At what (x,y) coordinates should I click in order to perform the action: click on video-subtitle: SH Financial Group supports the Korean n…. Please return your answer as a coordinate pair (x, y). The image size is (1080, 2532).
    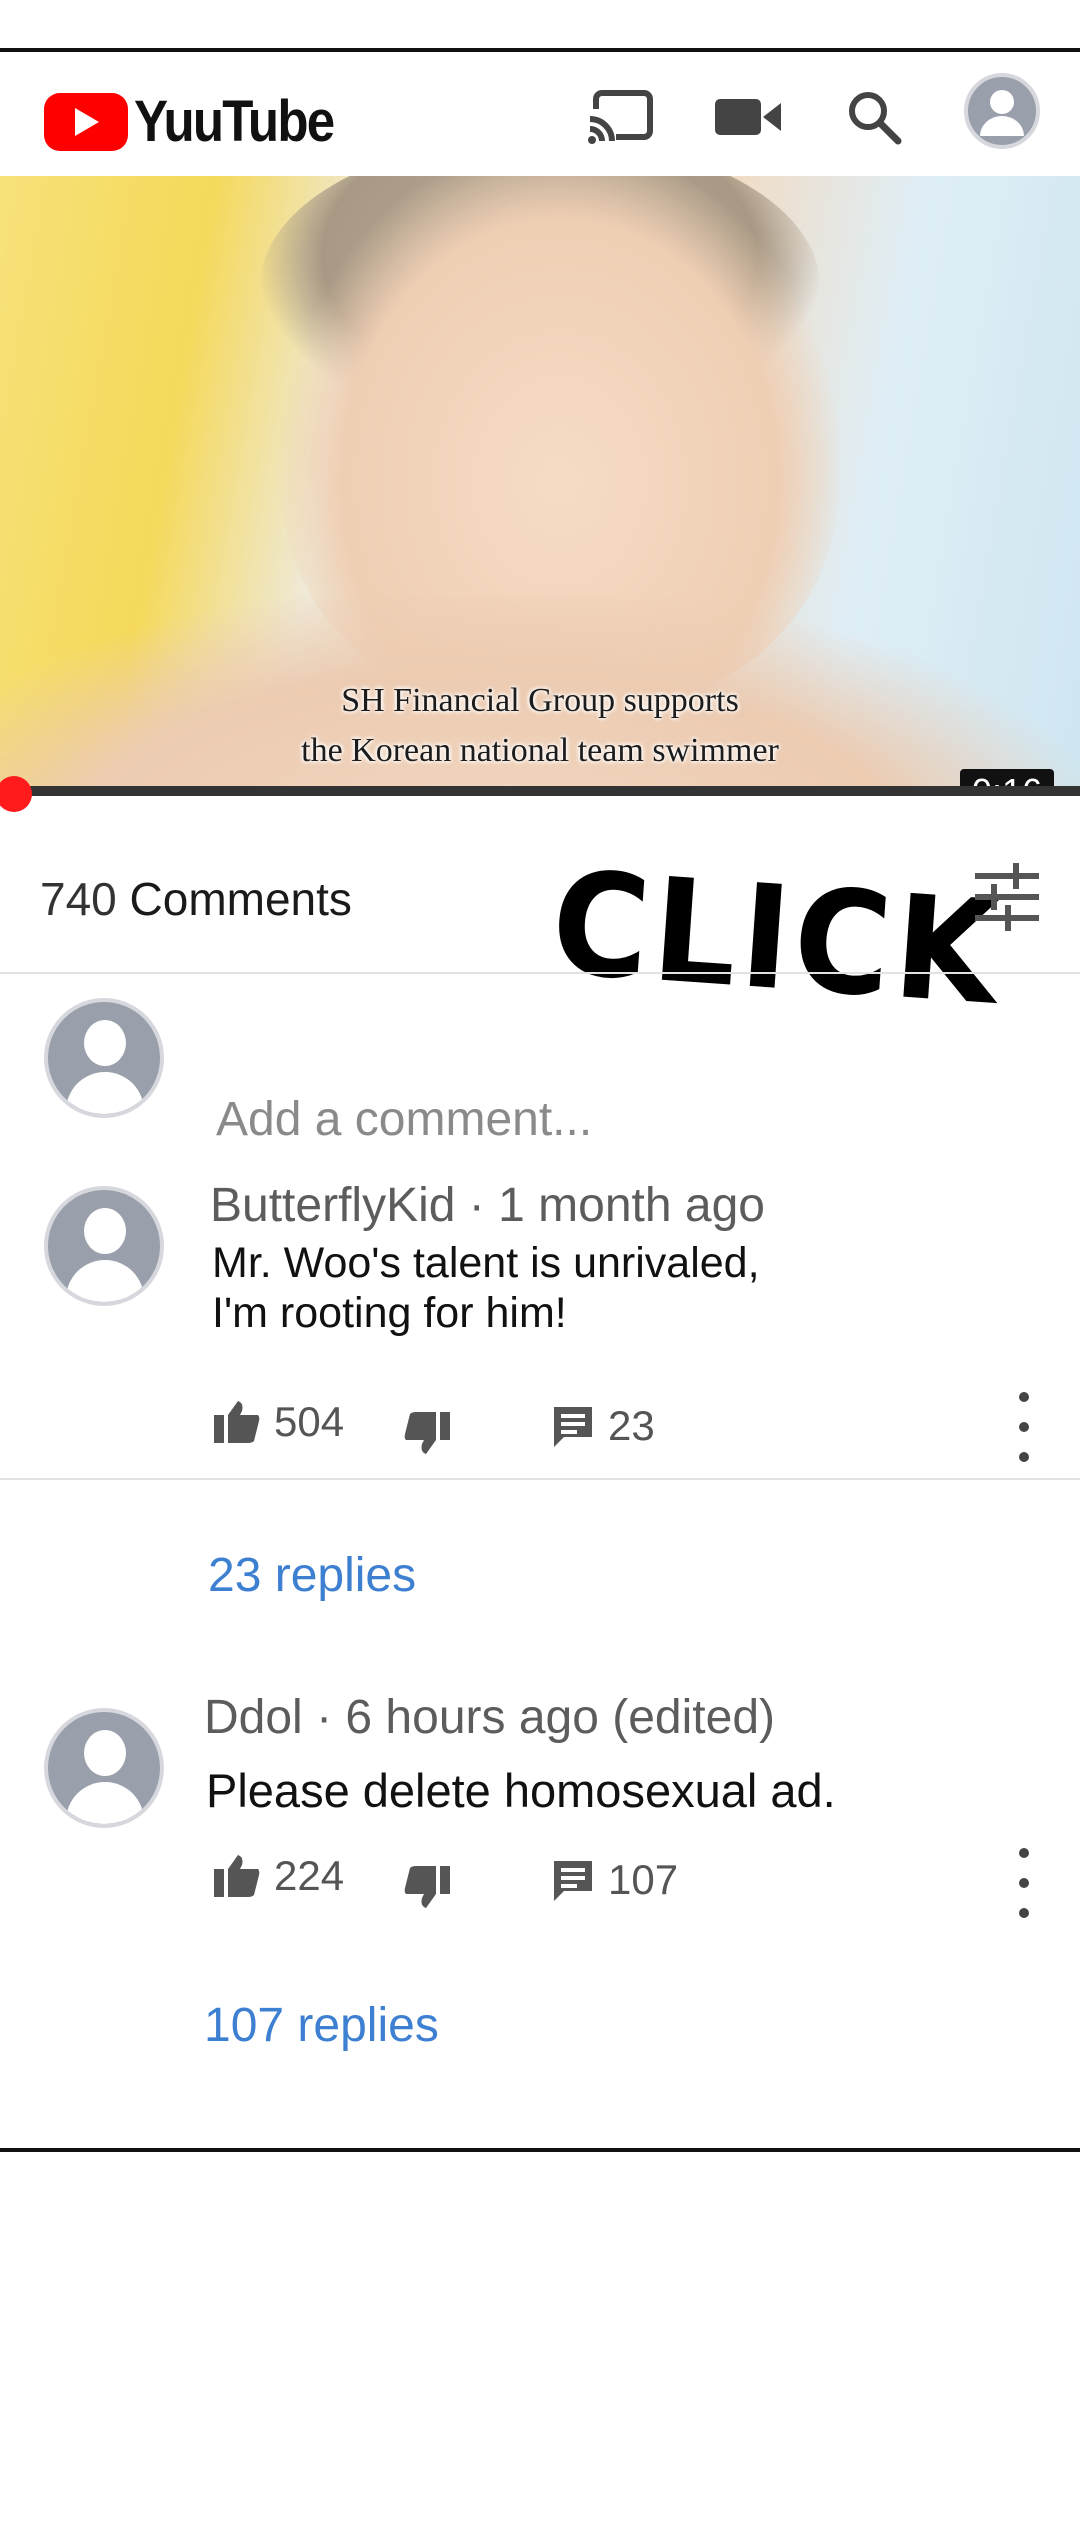
    Looking at the image, I should click on (540, 731).